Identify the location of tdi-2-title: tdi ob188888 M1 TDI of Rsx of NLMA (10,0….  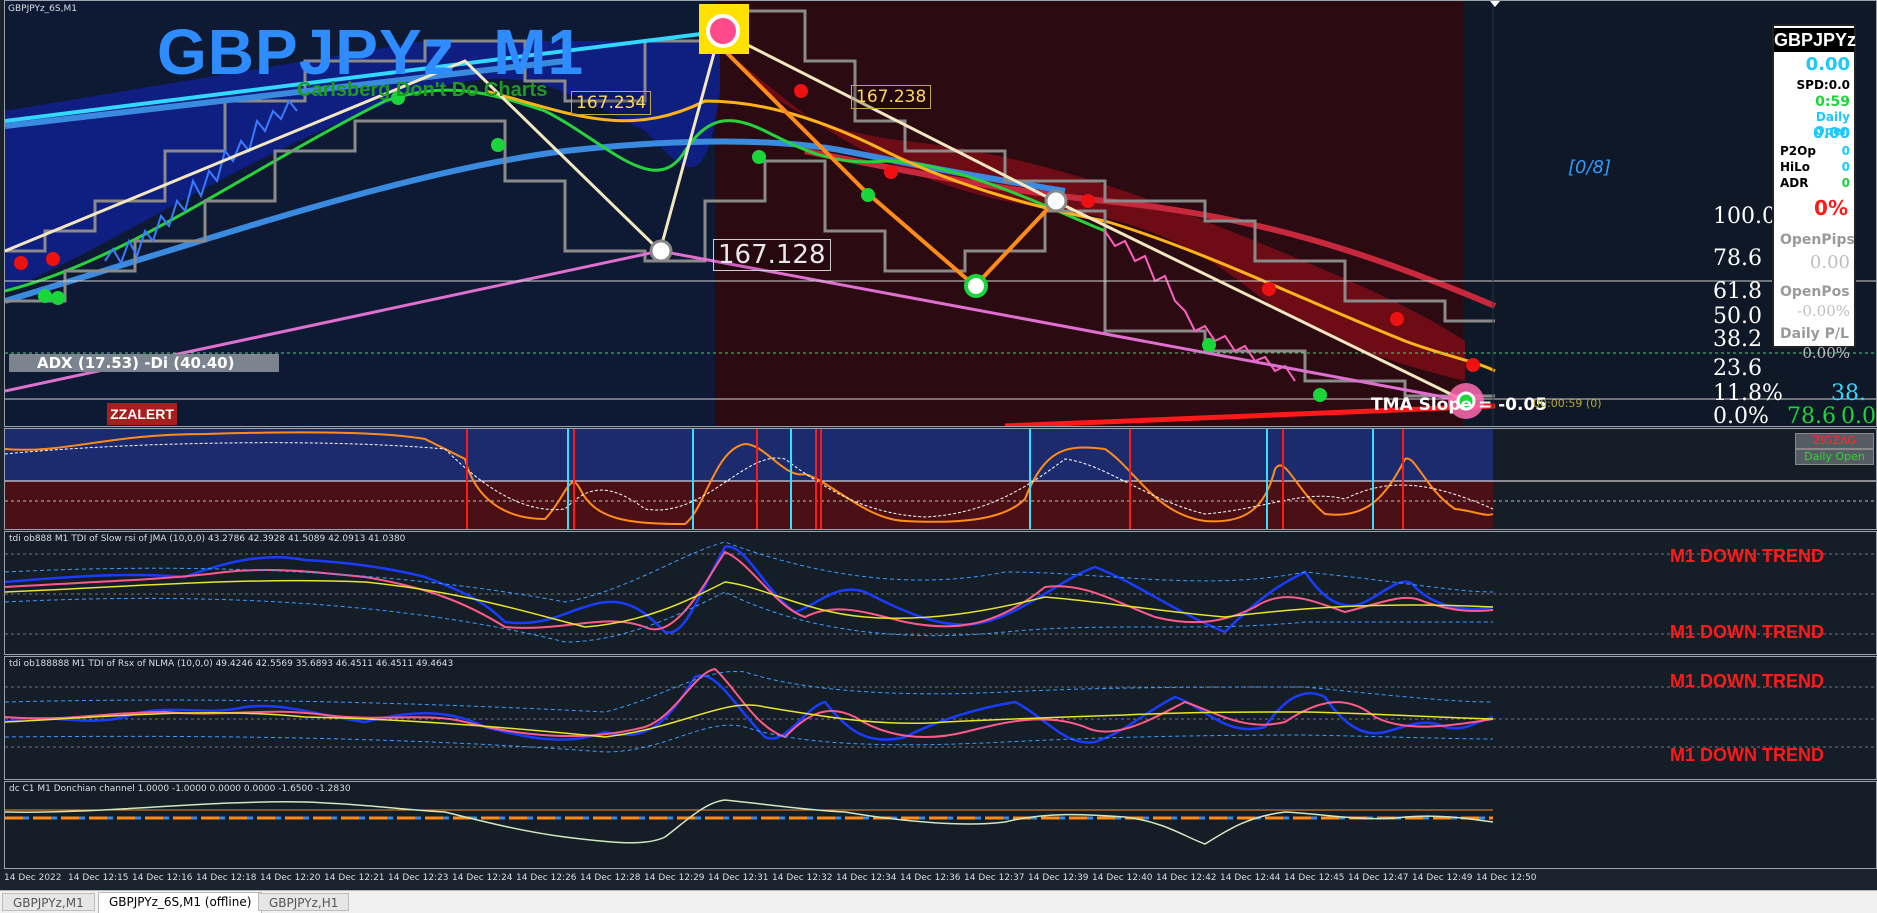
(231, 664).